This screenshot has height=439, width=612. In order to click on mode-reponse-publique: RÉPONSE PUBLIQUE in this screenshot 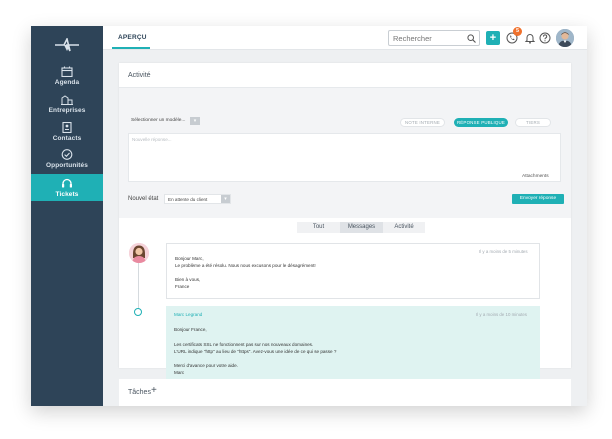, I will do `click(481, 122)`.